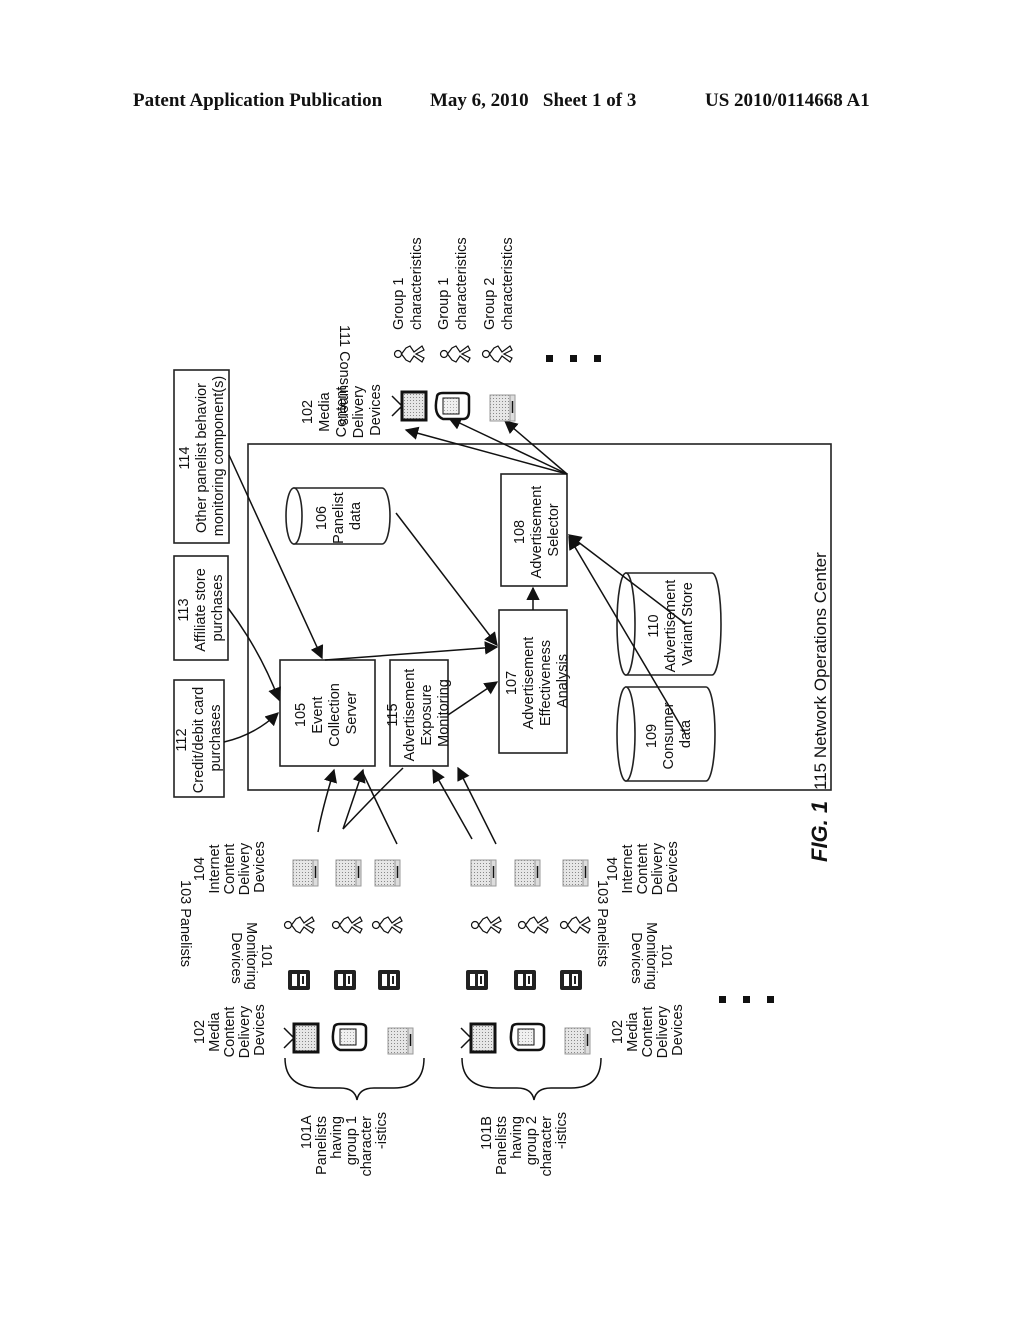 This screenshot has width=1024, height=1320. Describe the element at coordinates (746, 999) in the screenshot. I see `ellipsis-panels` at that location.